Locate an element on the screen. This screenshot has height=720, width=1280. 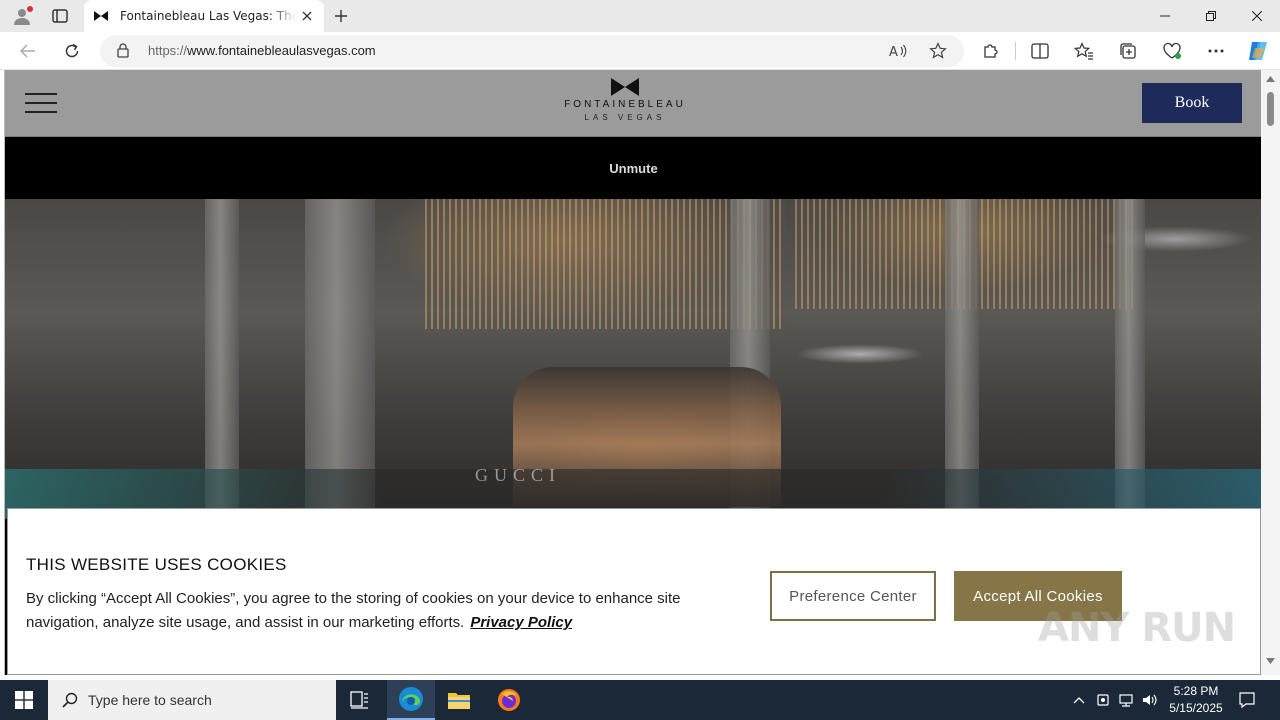
chevron-up-icon is located at coordinates (1079, 700).